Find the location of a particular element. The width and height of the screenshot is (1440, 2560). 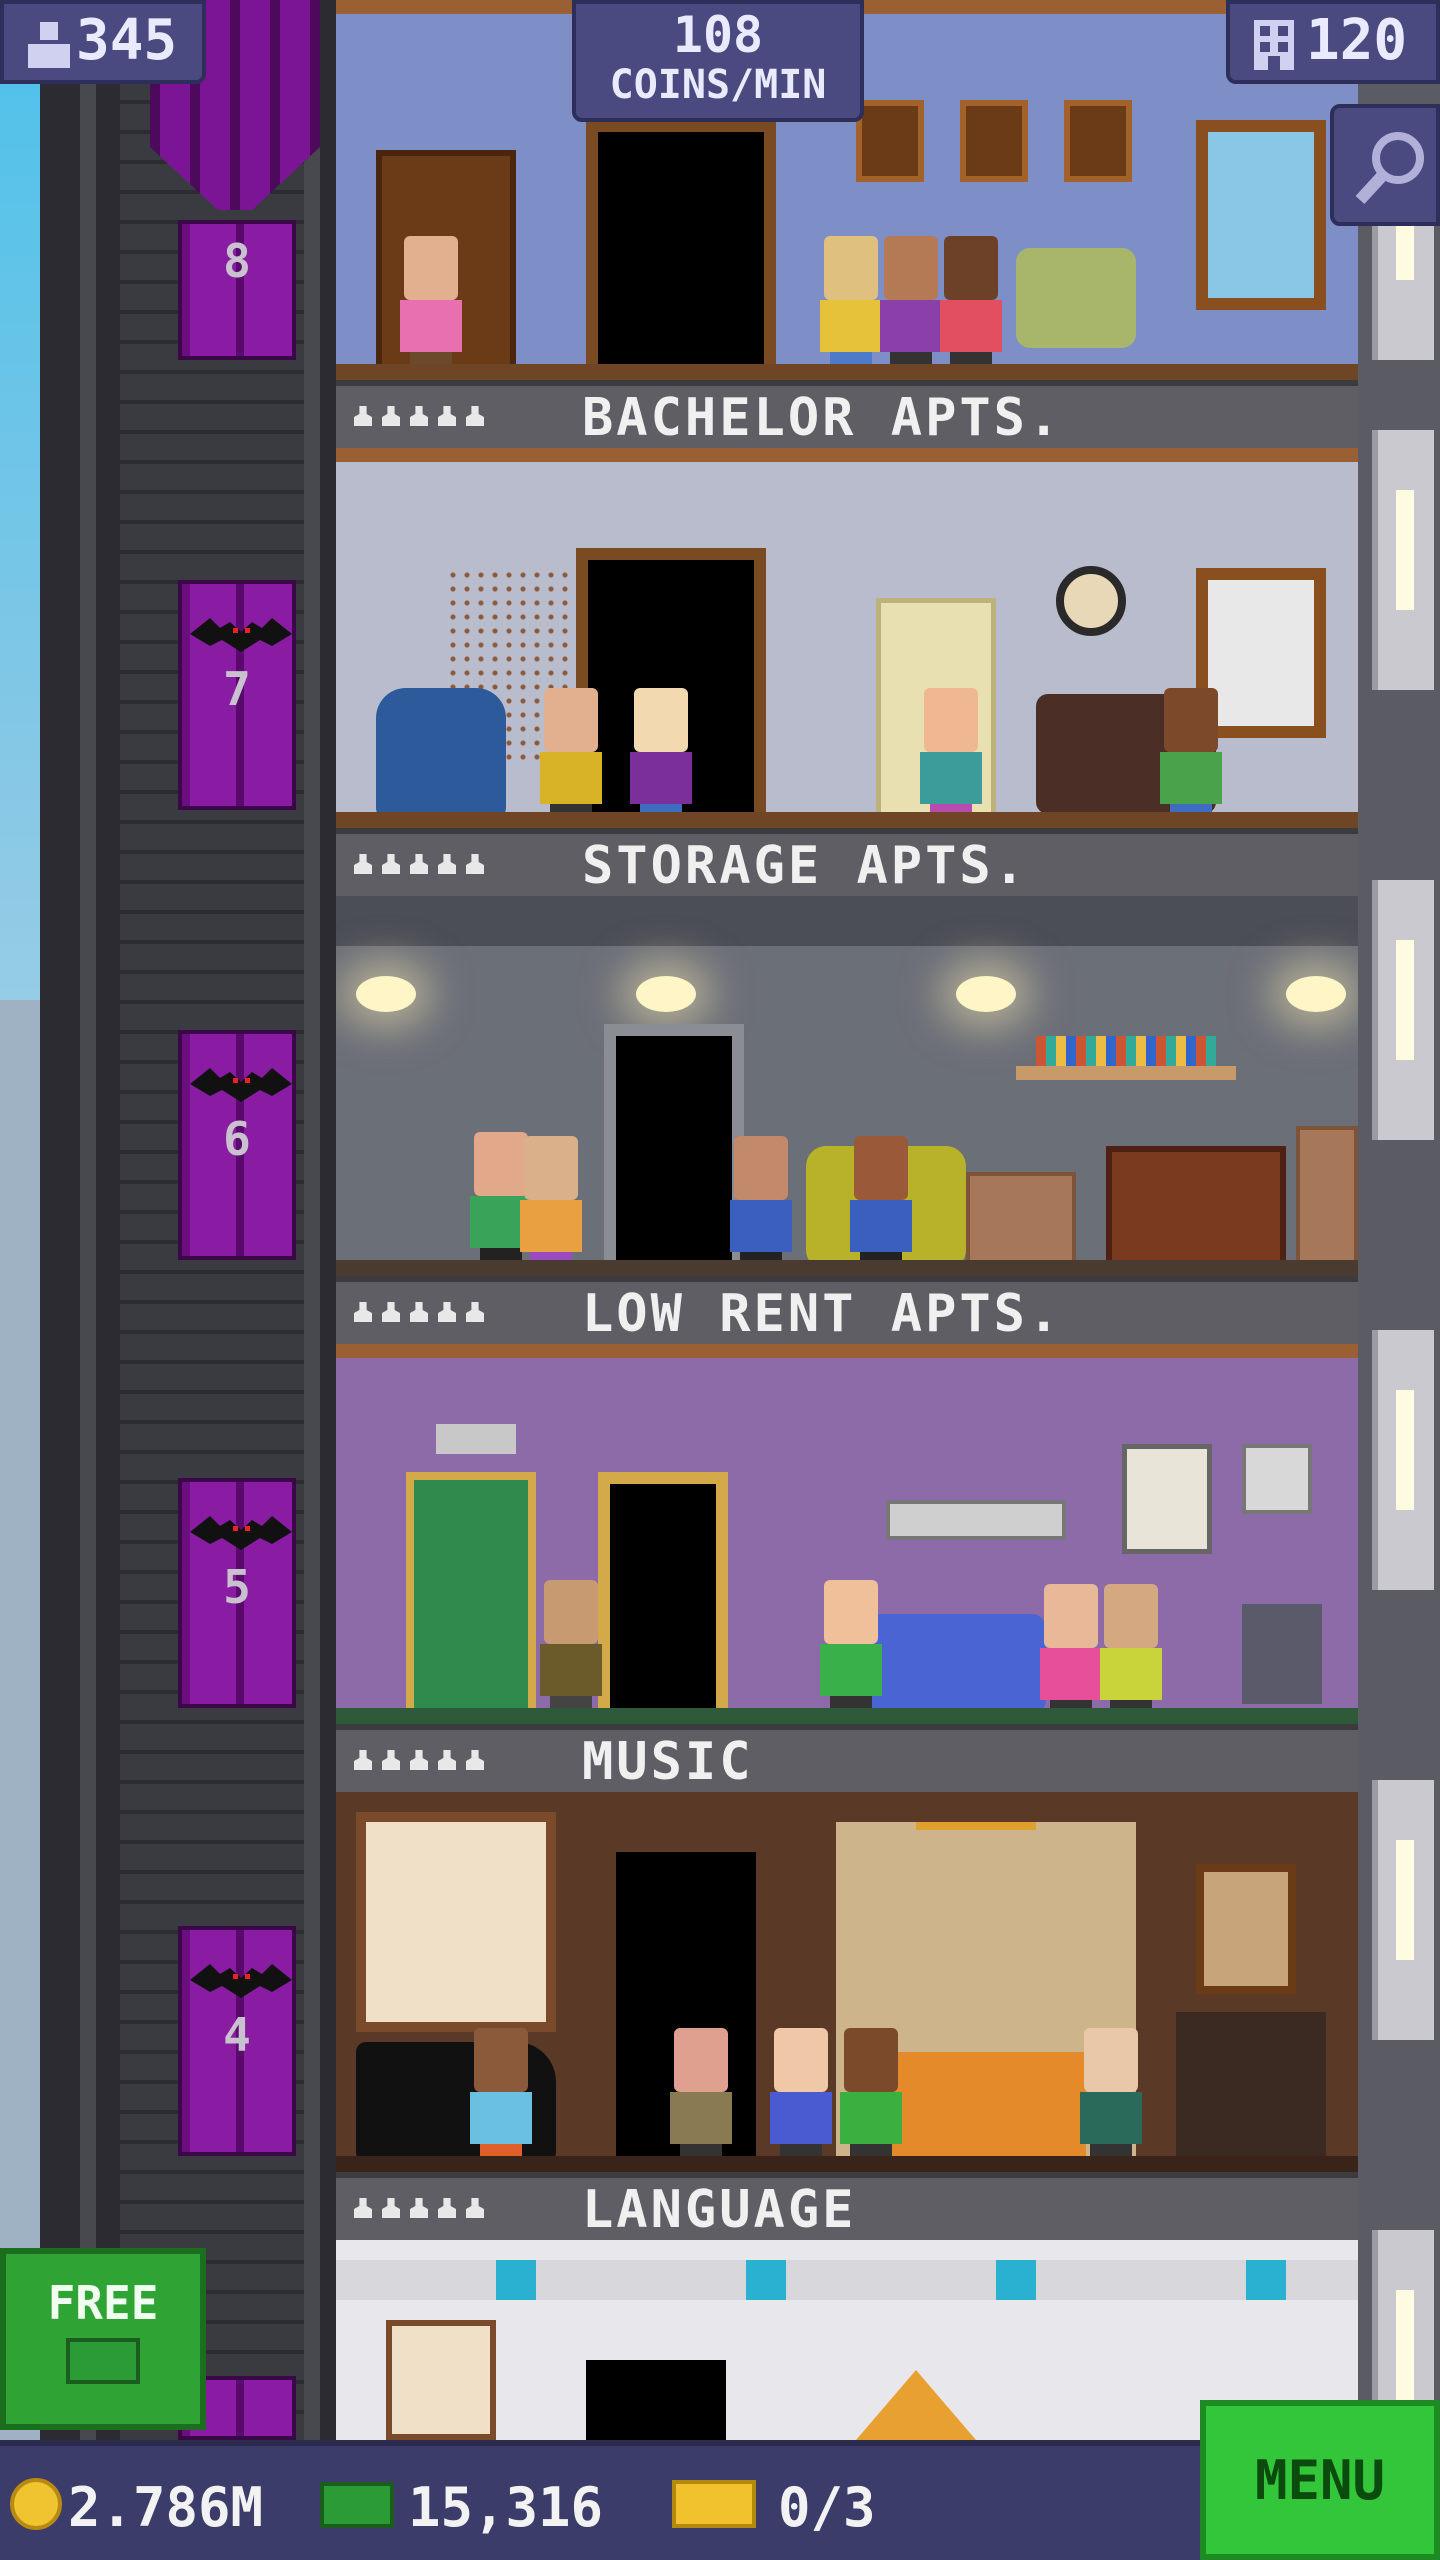

population-counter: 345 is located at coordinates (103, 42).